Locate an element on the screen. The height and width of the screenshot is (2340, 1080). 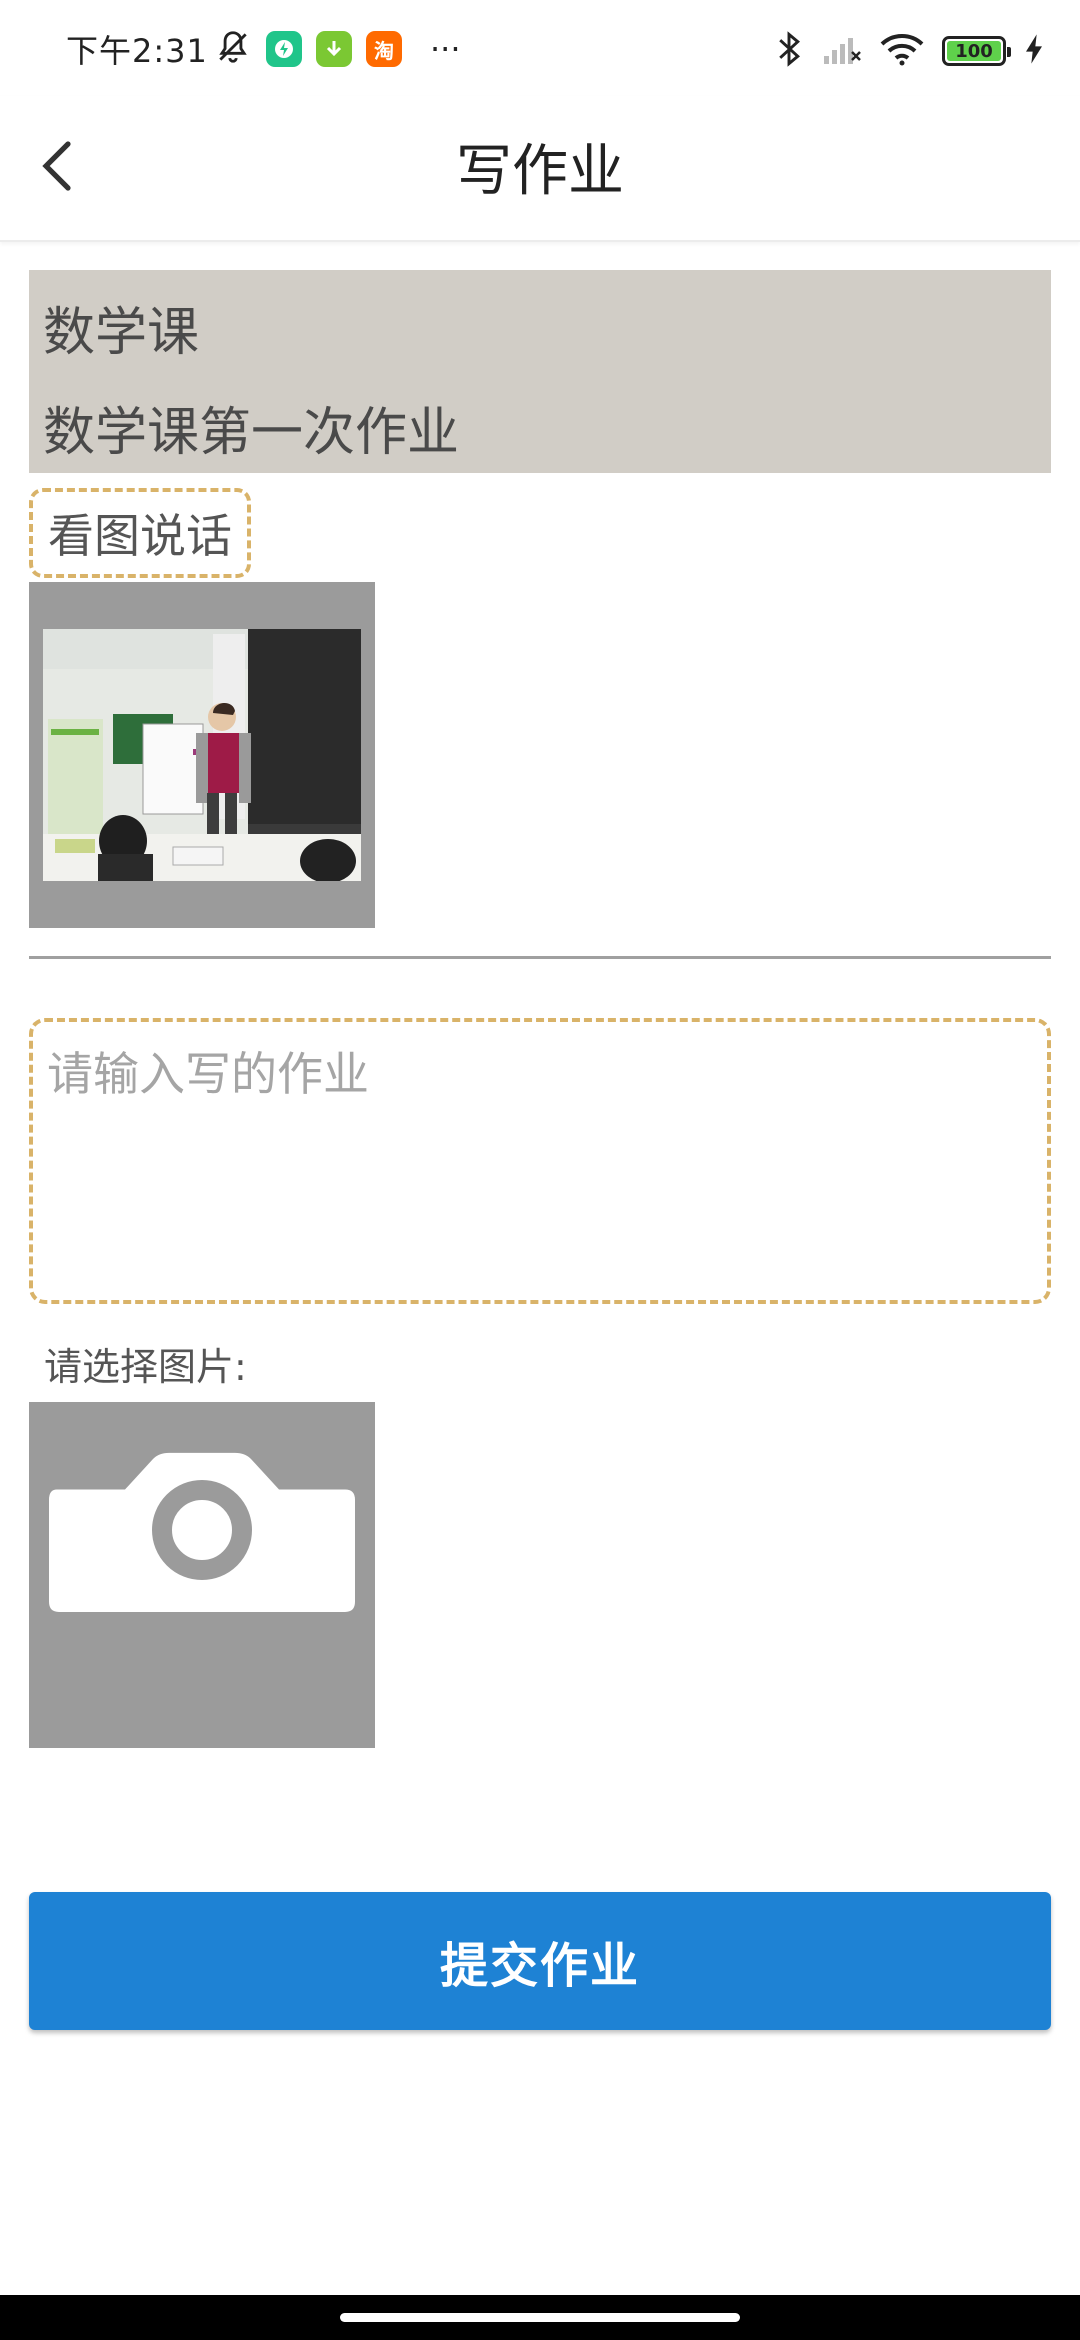
download-app-icon is located at coordinates (334, 49).